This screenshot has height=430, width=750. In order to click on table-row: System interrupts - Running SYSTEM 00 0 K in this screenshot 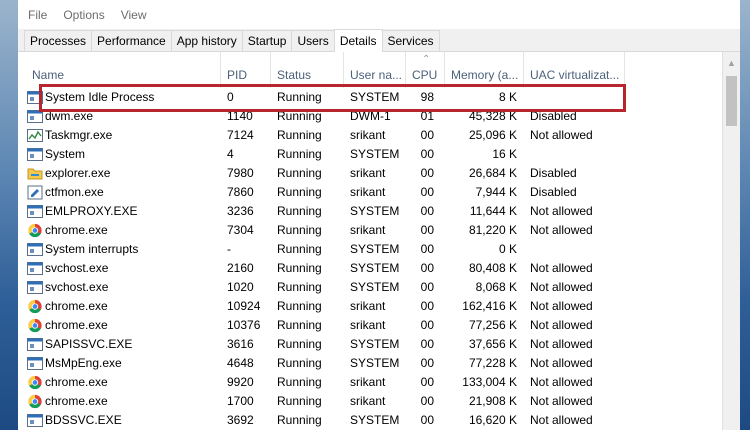, I will do `click(370, 249)`.